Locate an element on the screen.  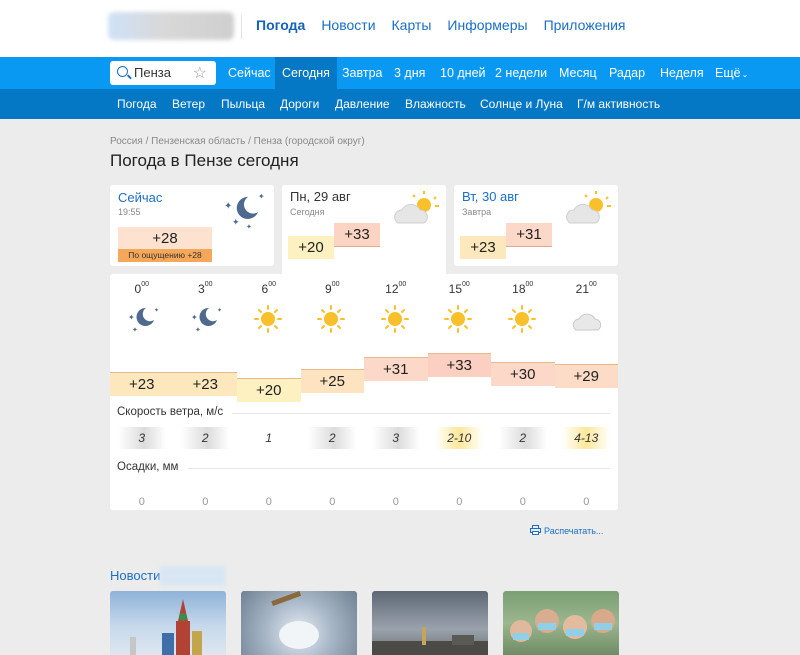
now-card: Сейчас 19:55 ✦ ✦ ✦ ✦ +28 По ощущению +28 is located at coordinates (192, 225).